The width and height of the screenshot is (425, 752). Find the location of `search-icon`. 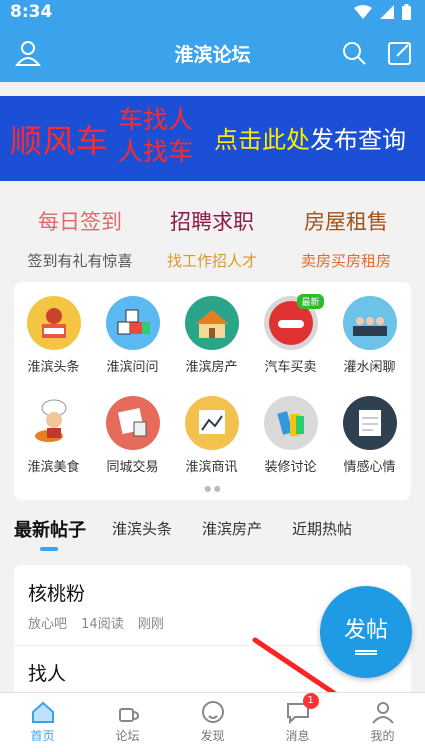

search-icon is located at coordinates (354, 53).